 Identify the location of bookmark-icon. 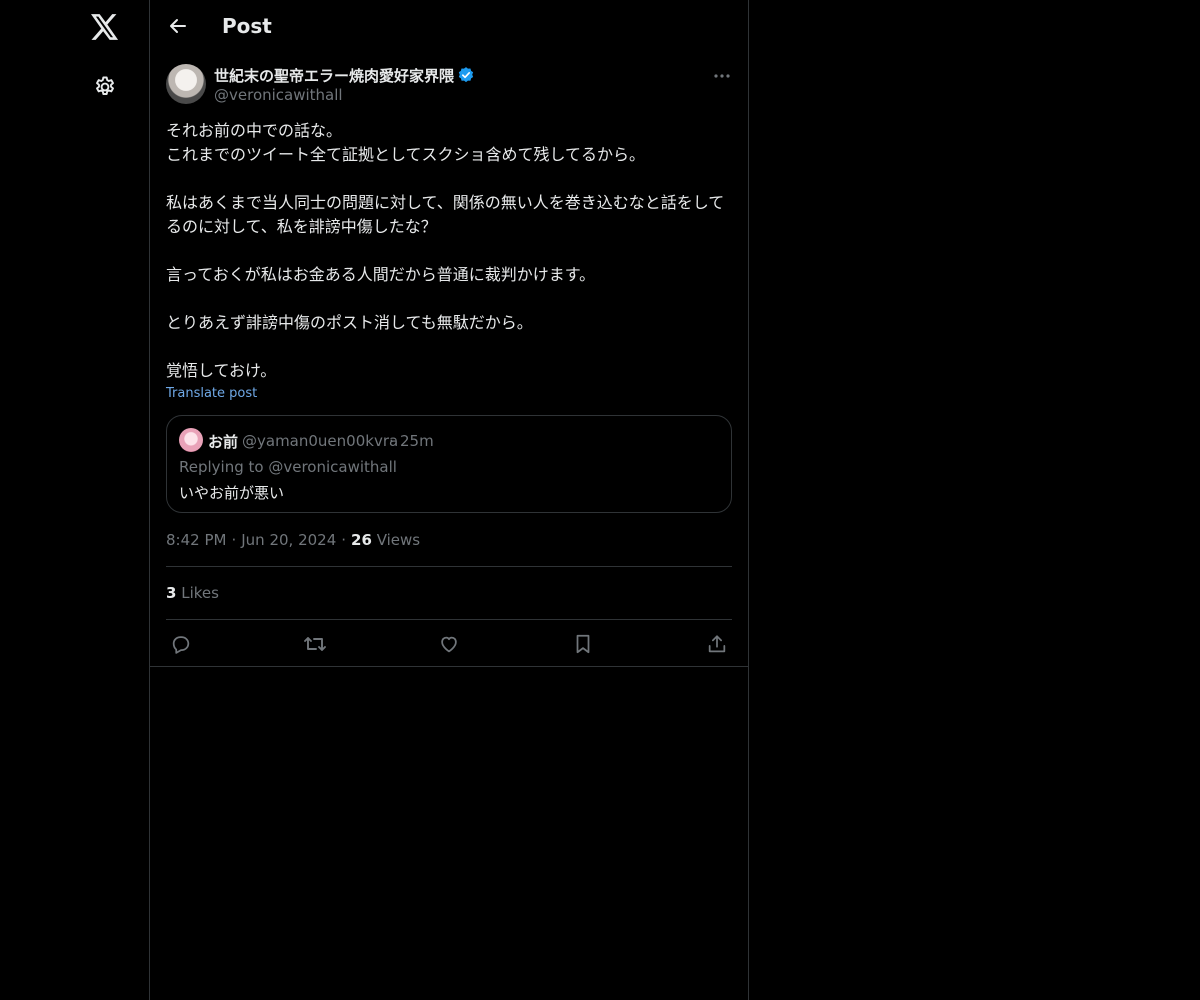
(583, 644).